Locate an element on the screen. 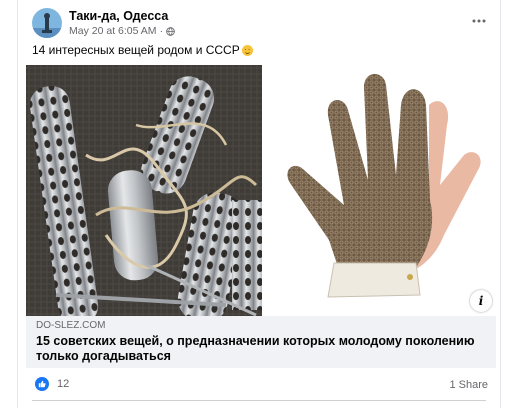  shares-count: 1 Share is located at coordinates (468, 385).